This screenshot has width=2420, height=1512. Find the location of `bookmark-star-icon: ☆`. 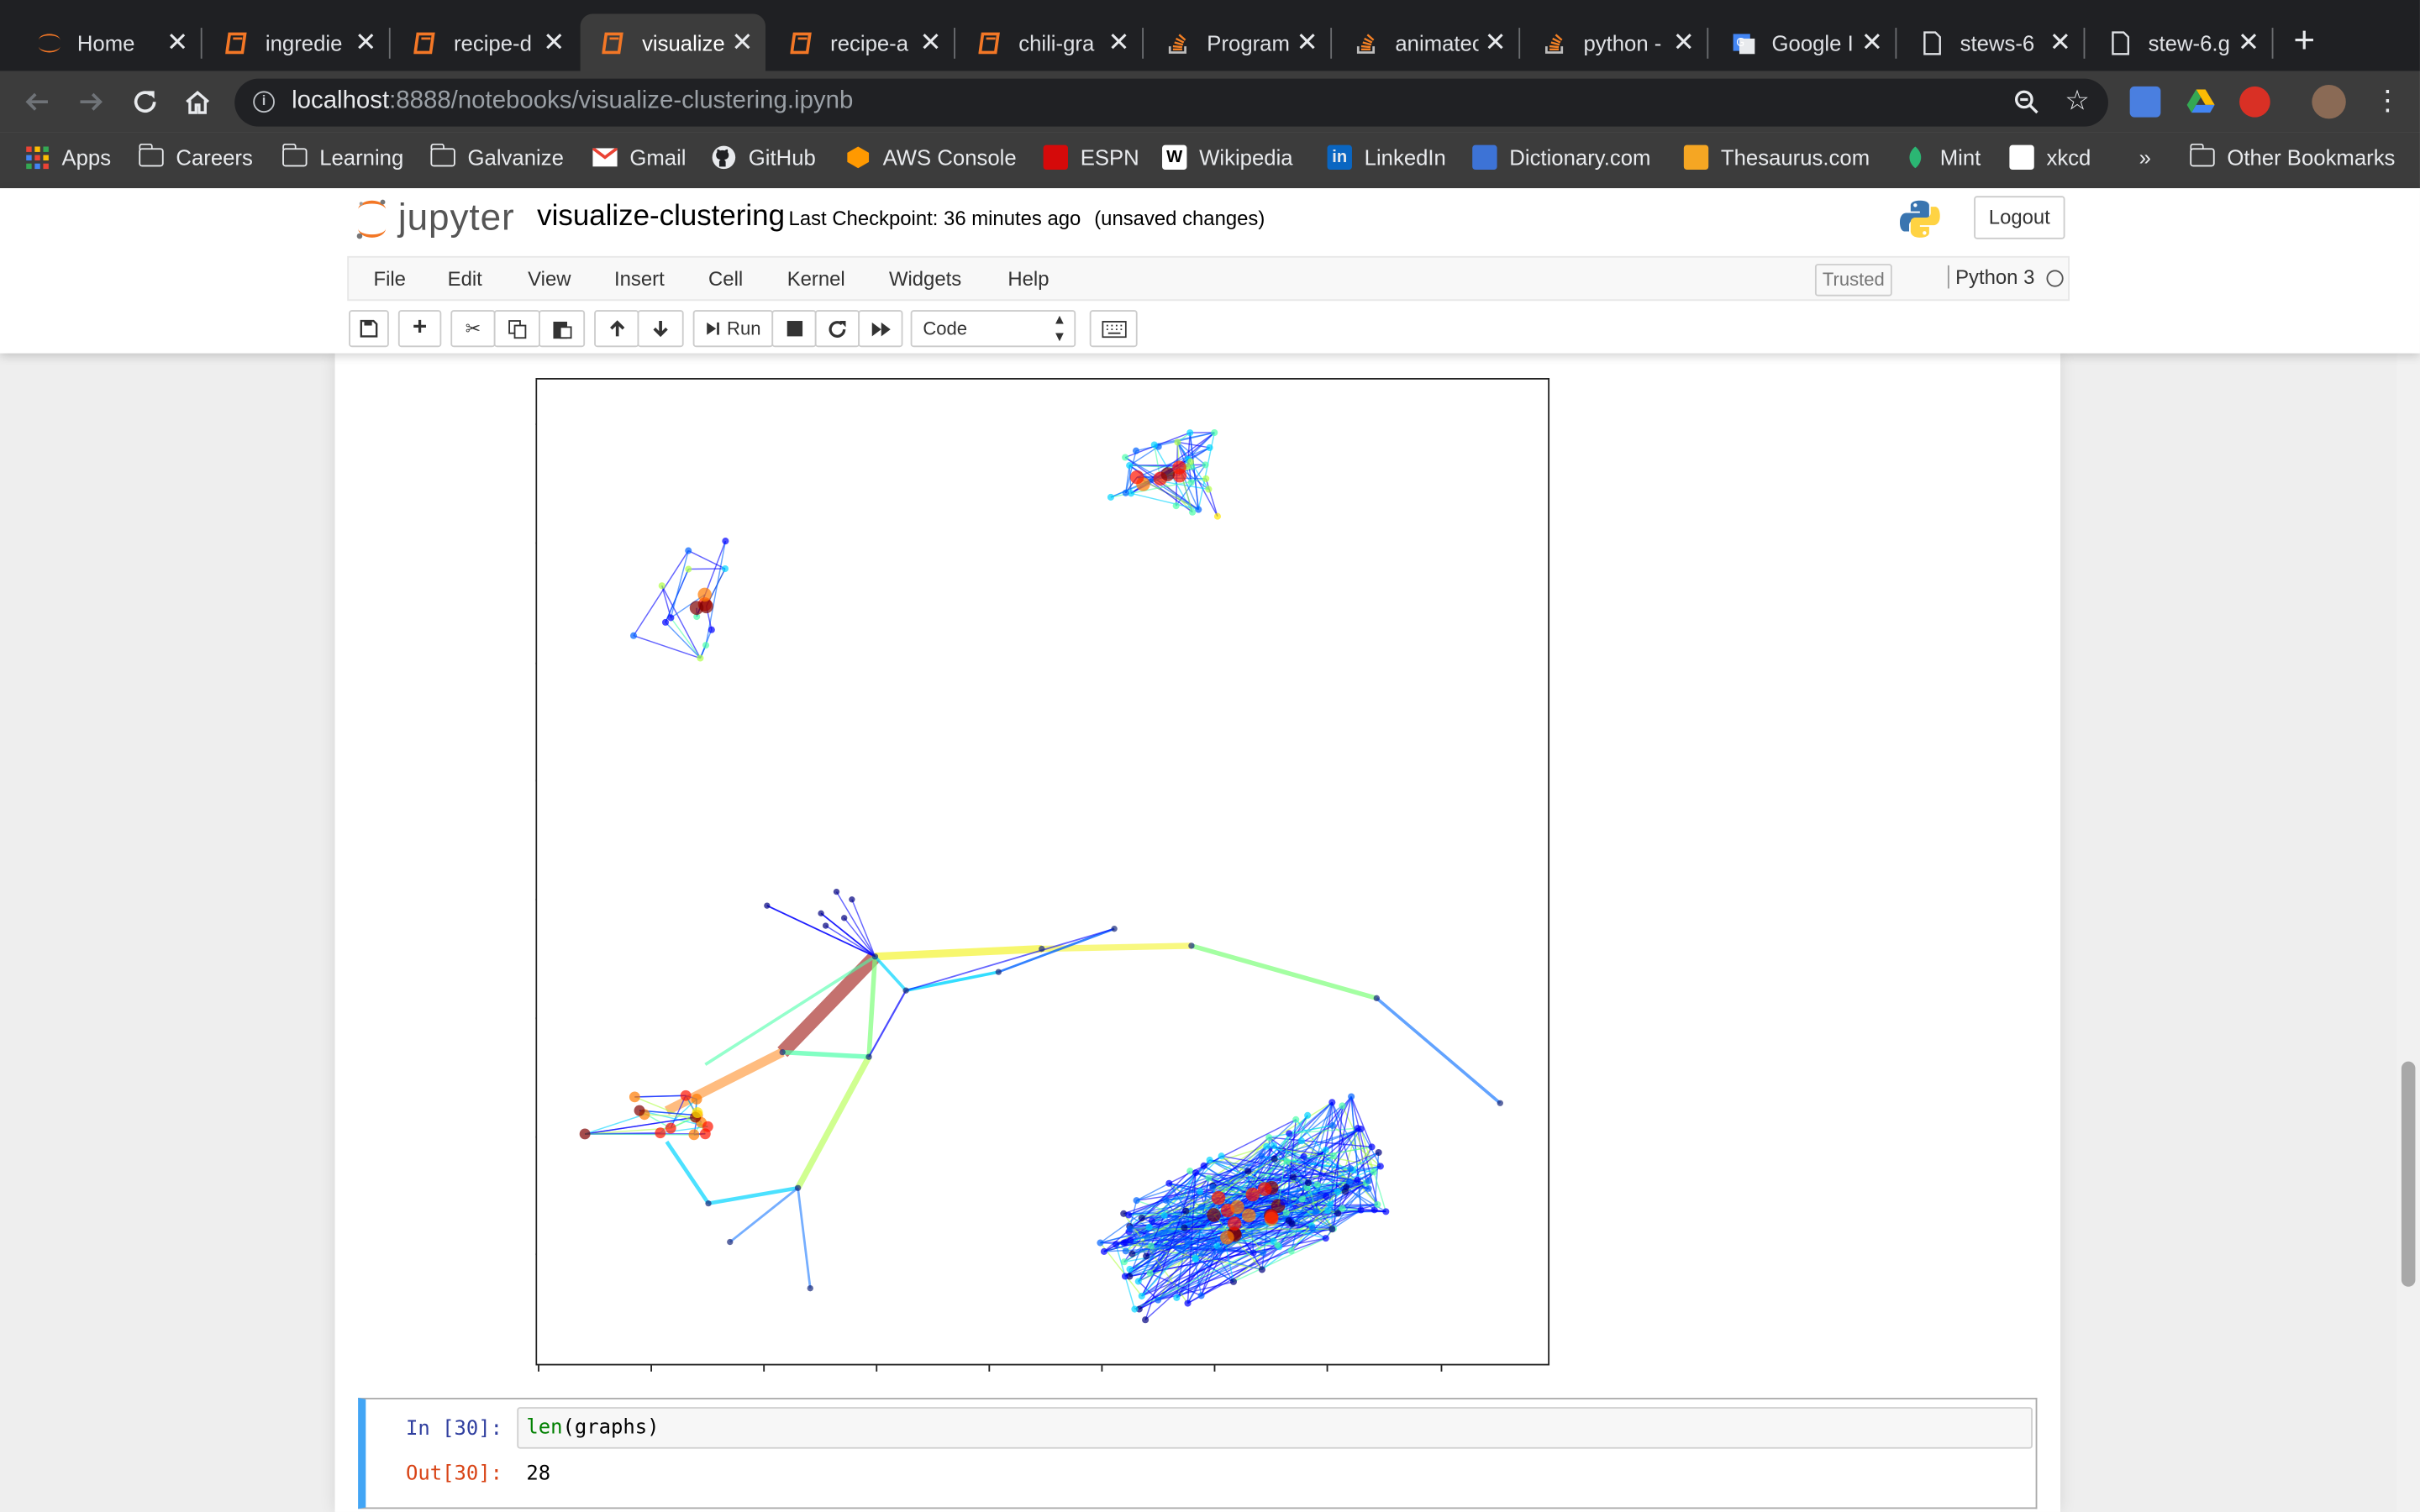

bookmark-star-icon: ☆ is located at coordinates (2077, 101).